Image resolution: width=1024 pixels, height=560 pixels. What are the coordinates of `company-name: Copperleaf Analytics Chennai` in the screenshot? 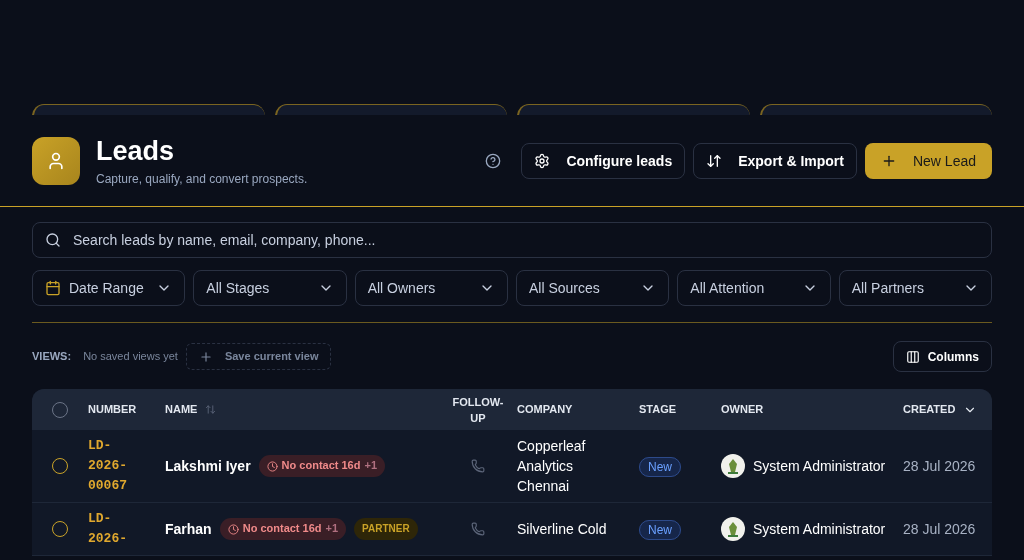 It's located at (552, 466).